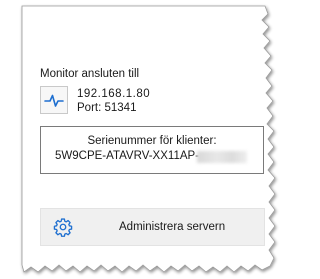 The image size is (320, 279). Describe the element at coordinates (63, 227) in the screenshot. I see `gear-icon` at that location.